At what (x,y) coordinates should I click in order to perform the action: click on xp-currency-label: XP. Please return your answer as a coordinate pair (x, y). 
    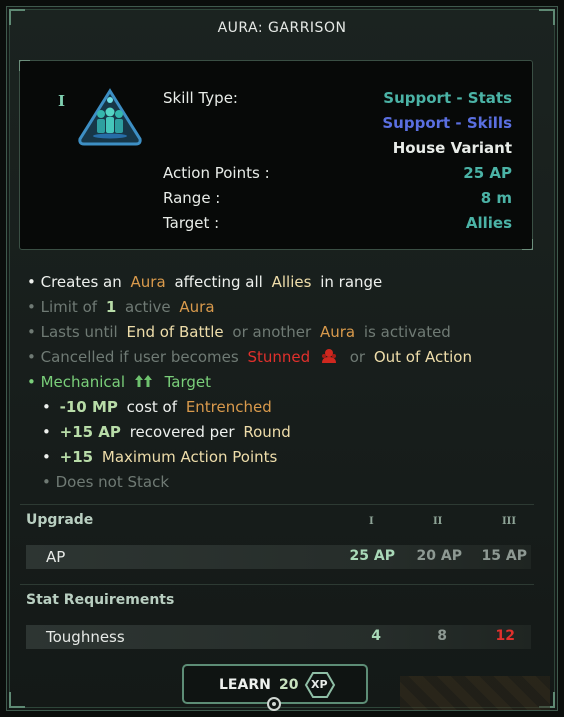
    Looking at the image, I should click on (319, 684).